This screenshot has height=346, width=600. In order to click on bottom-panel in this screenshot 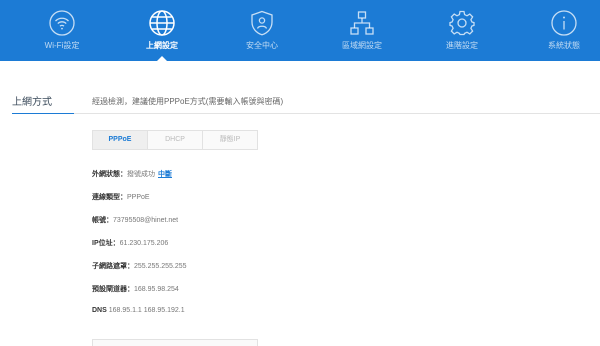, I will do `click(175, 342)`.